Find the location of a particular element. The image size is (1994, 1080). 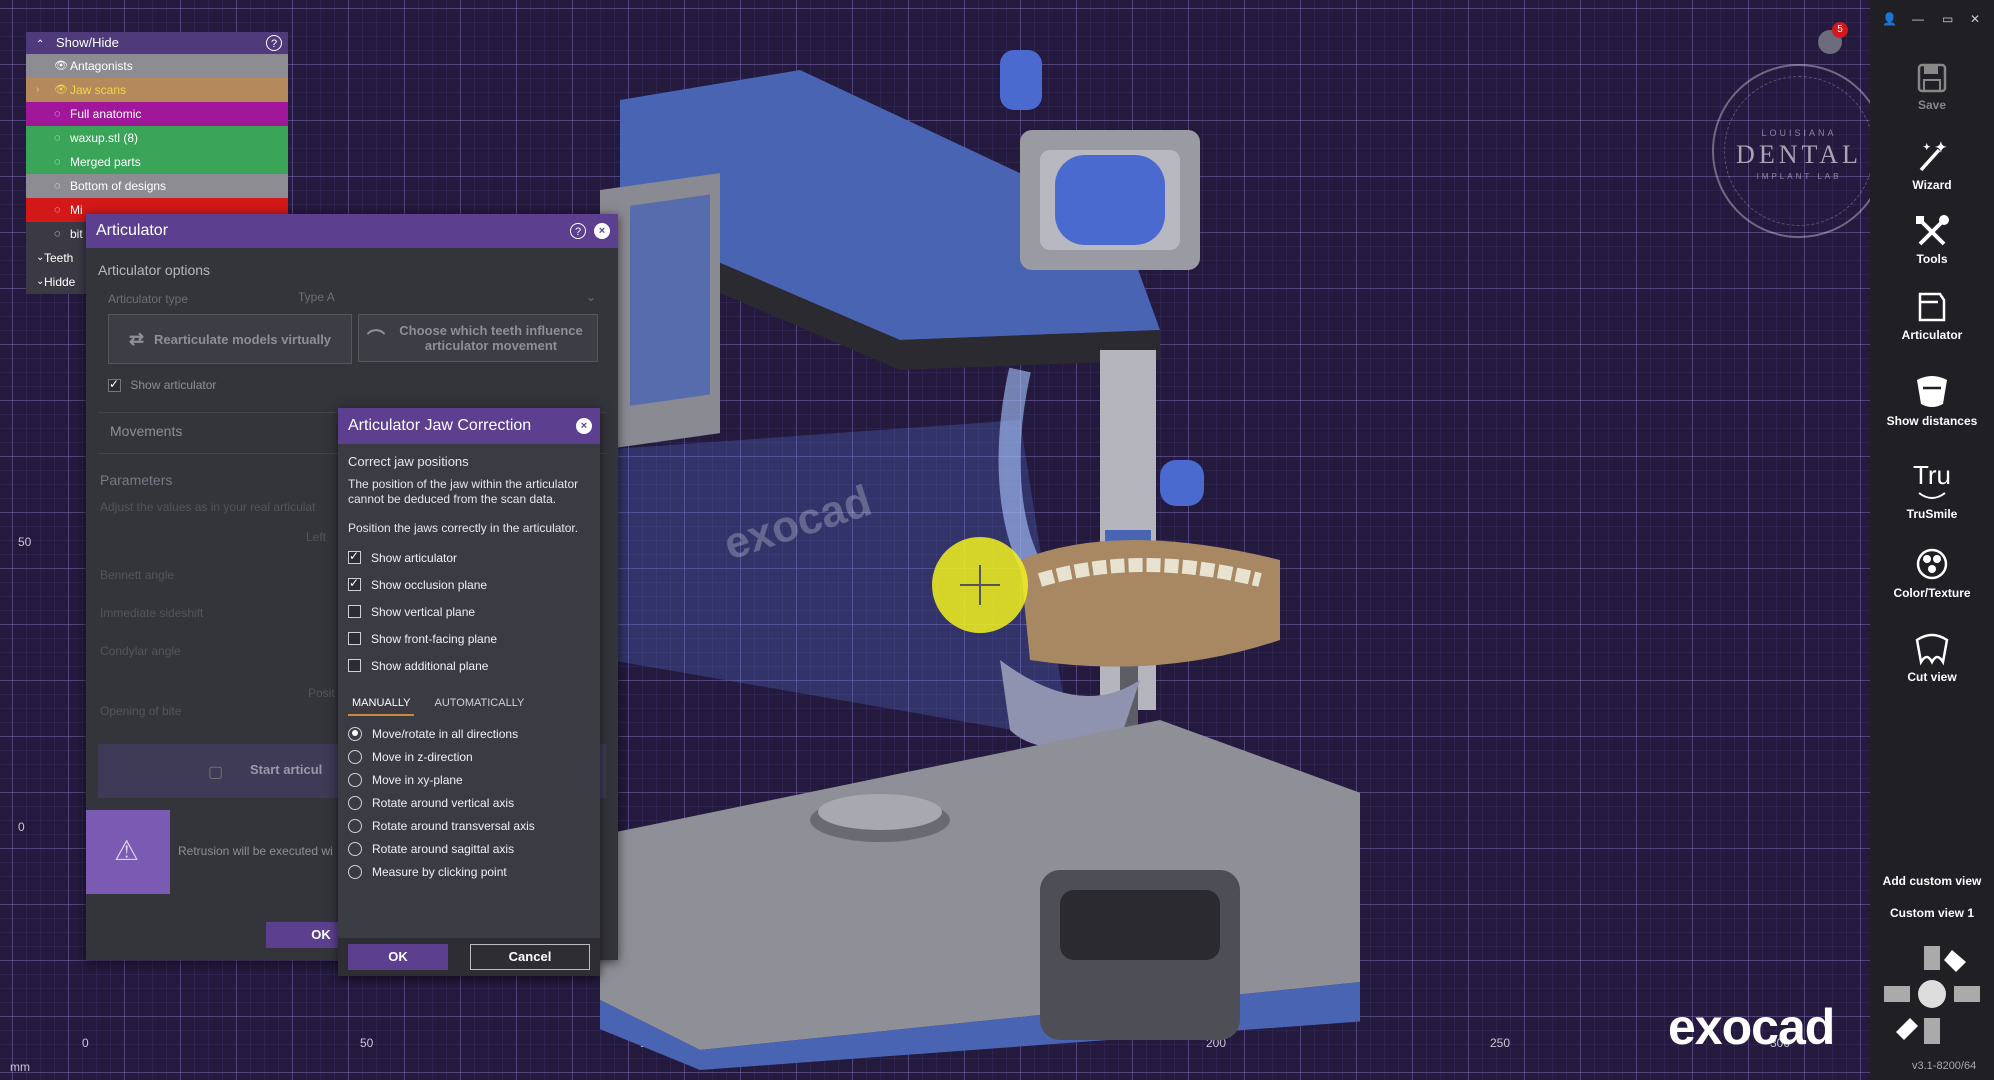

view-cube-navigator is located at coordinates (1932, 995).